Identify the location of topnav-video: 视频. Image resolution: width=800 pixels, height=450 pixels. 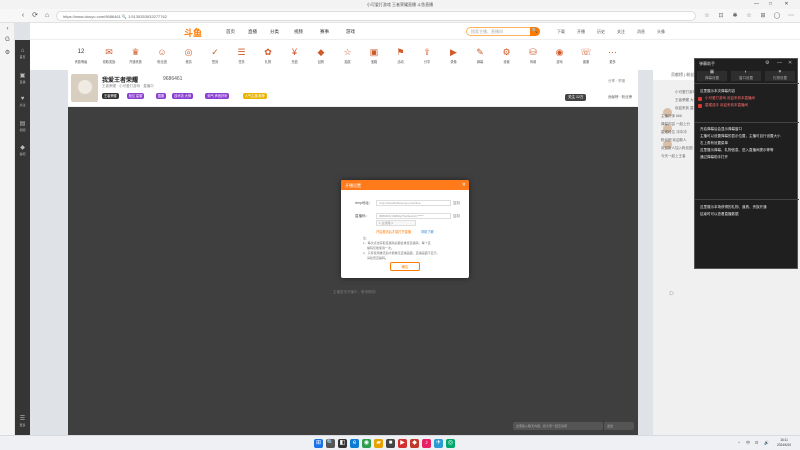
(298, 32).